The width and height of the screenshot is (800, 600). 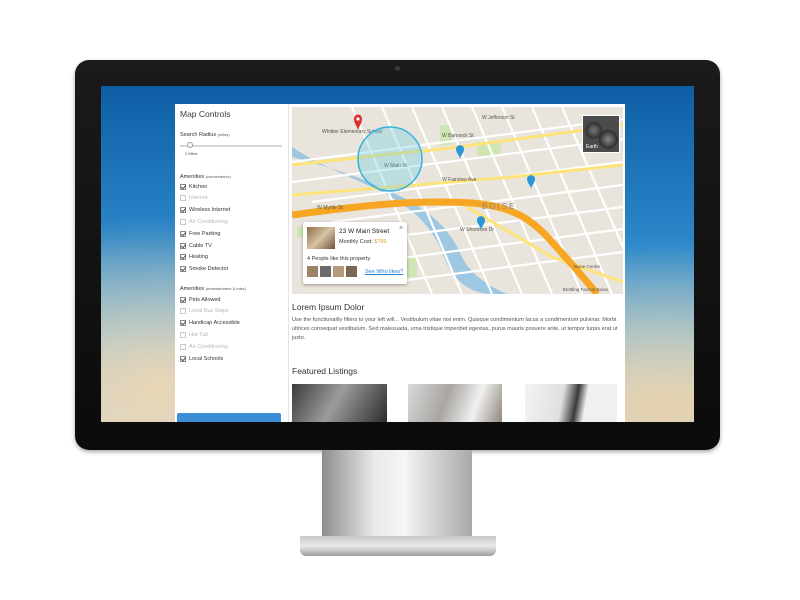 What do you see at coordinates (199, 334) in the screenshot?
I see `amenity-label: Hot Tub` at bounding box center [199, 334].